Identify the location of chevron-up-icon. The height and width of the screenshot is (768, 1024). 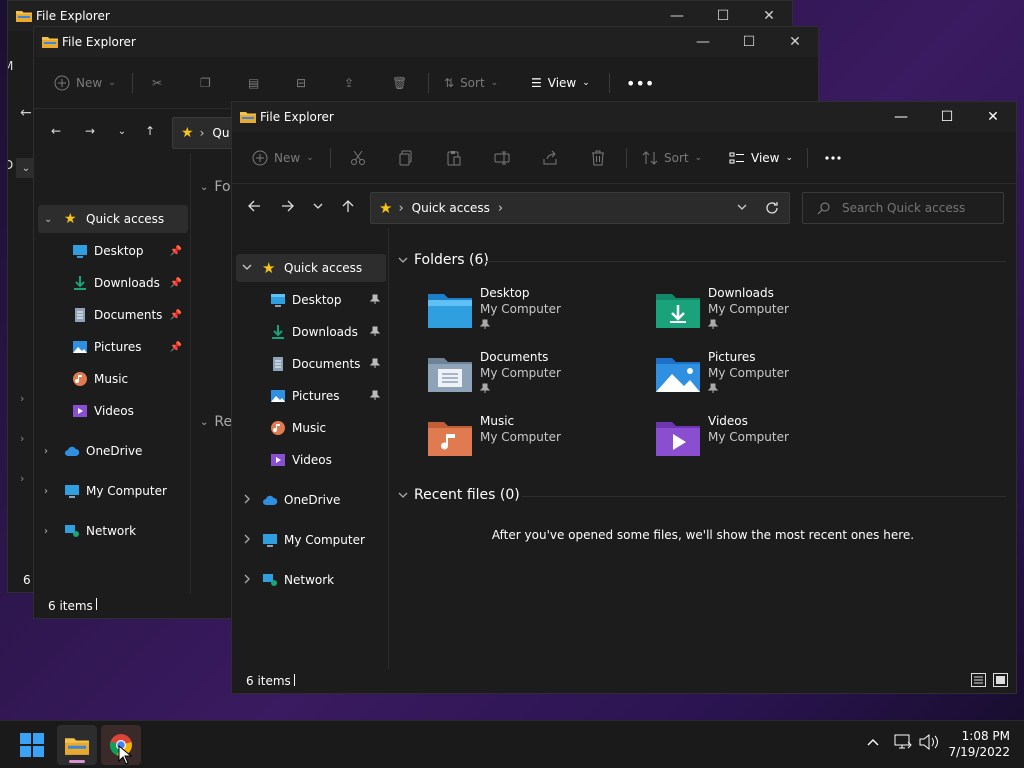
(873, 742).